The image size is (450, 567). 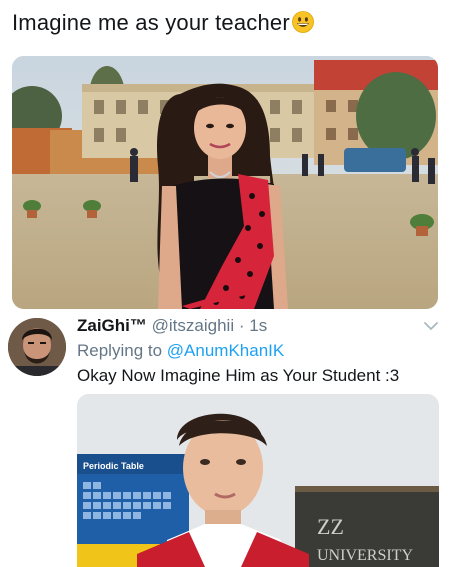 I want to click on avatar-man-illustration, so click(x=37, y=347).